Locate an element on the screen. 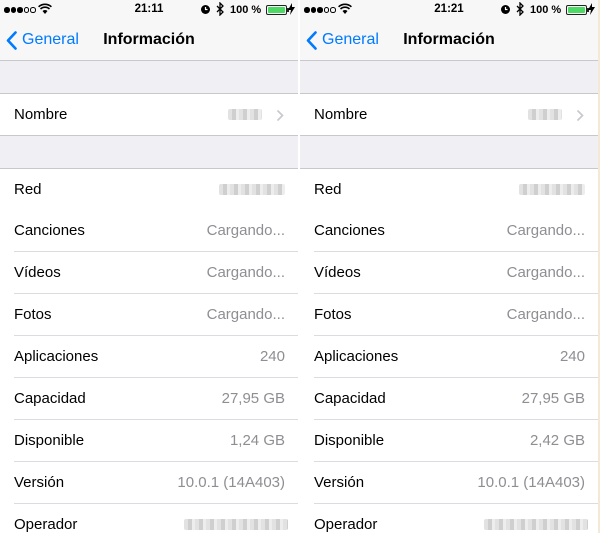  status-bar: 21:11 100 % is located at coordinates (149, 10).